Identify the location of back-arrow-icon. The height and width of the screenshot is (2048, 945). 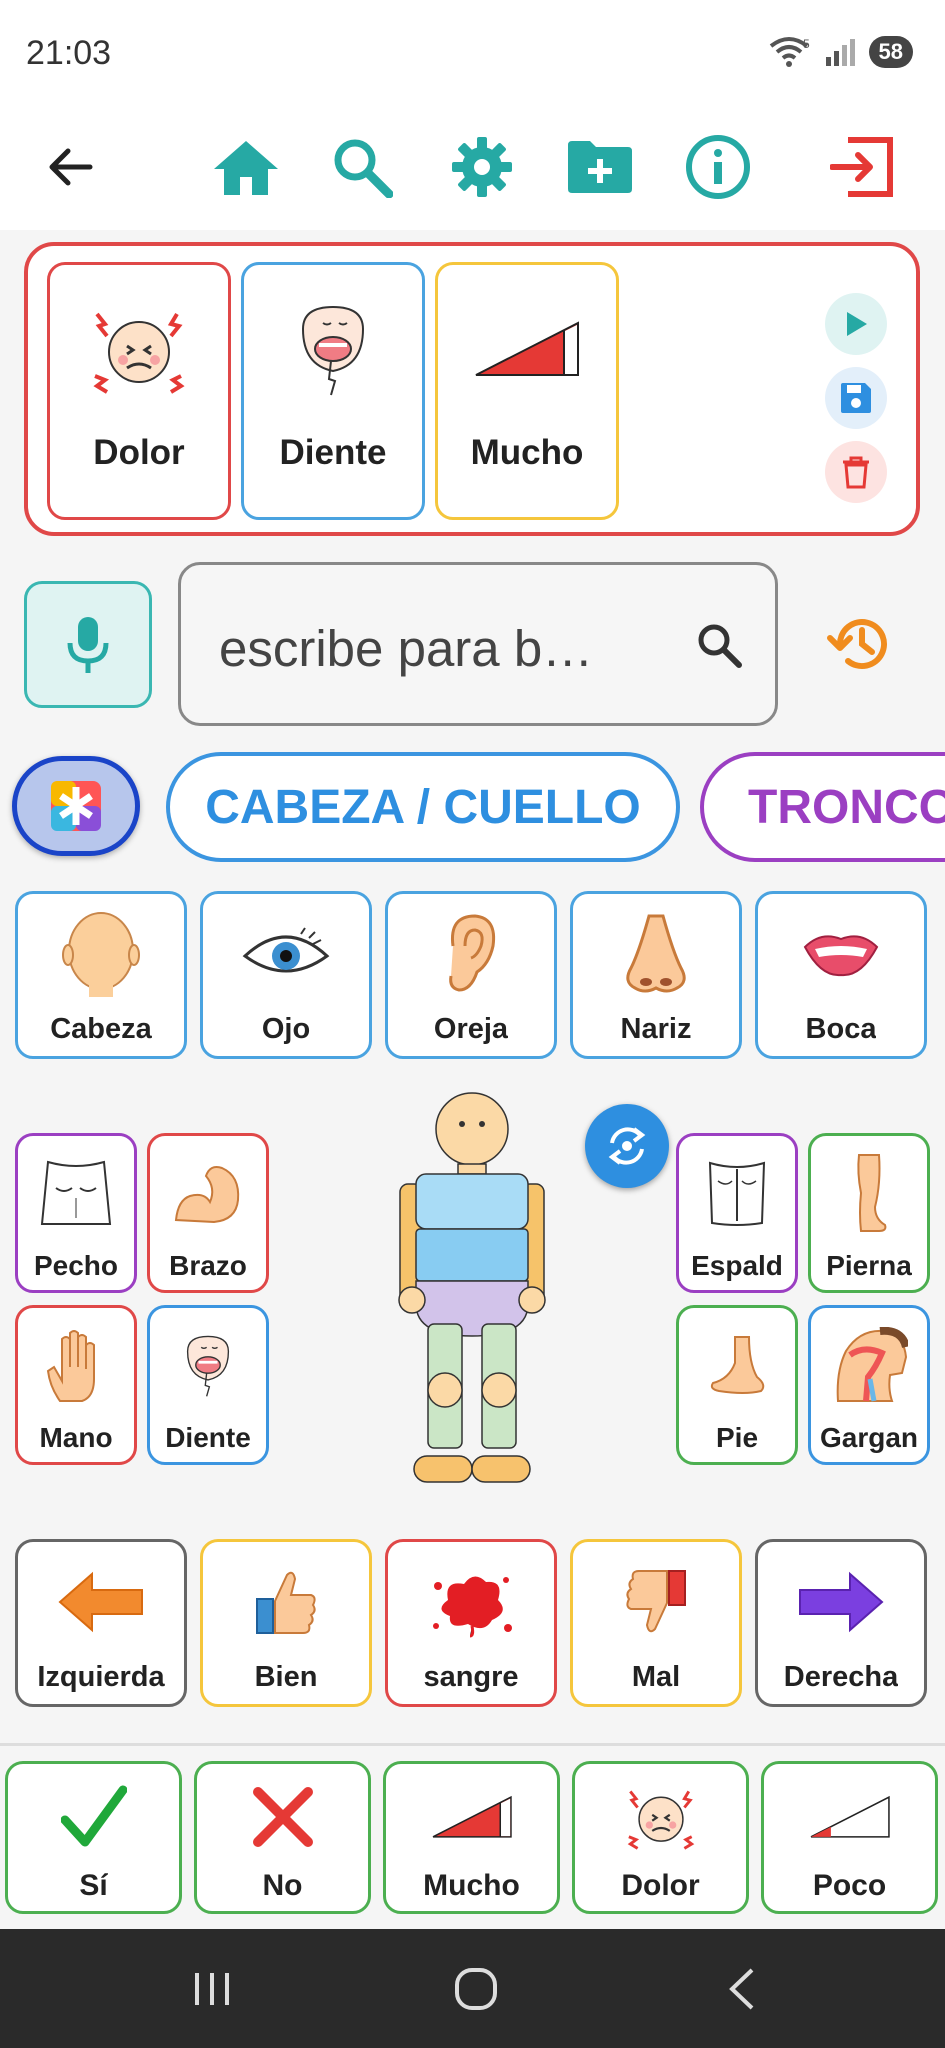
(71, 167).